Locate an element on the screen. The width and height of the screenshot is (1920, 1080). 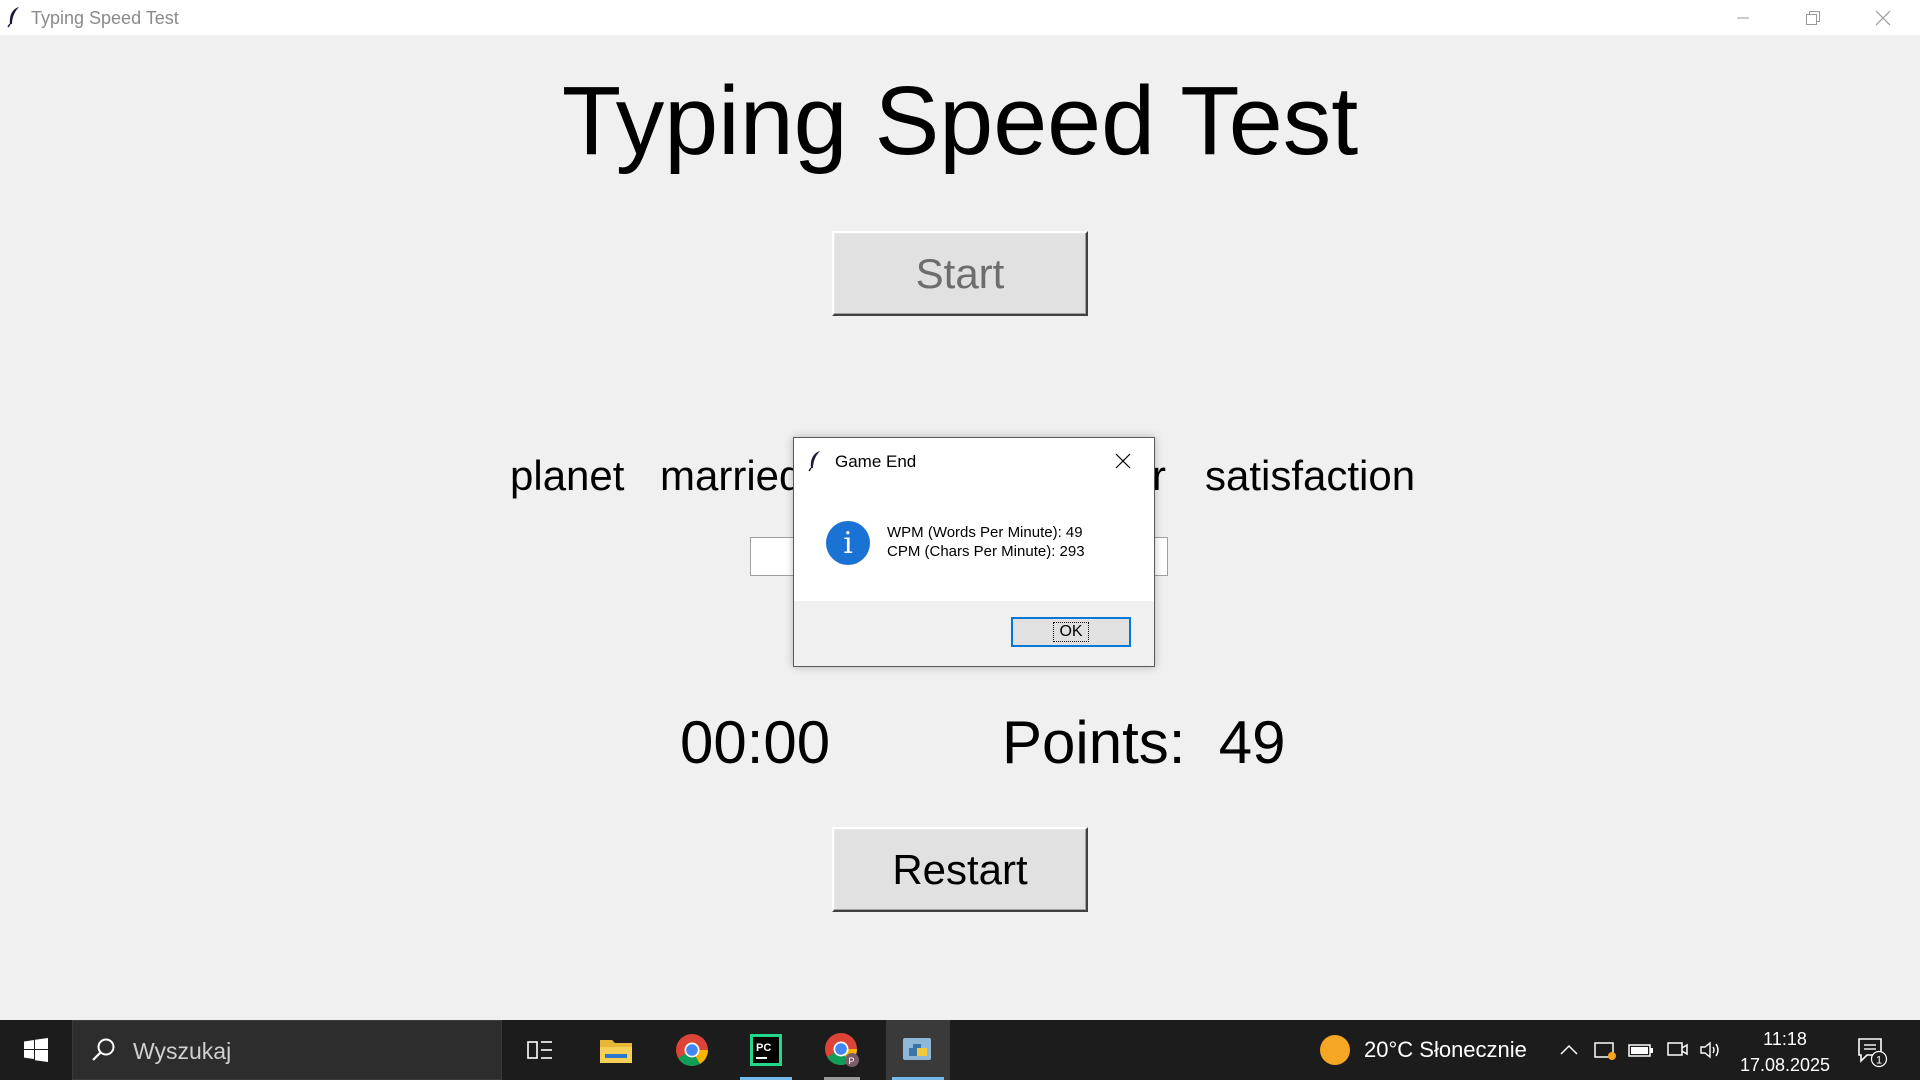
windows-logo-icon is located at coordinates (36, 1050).